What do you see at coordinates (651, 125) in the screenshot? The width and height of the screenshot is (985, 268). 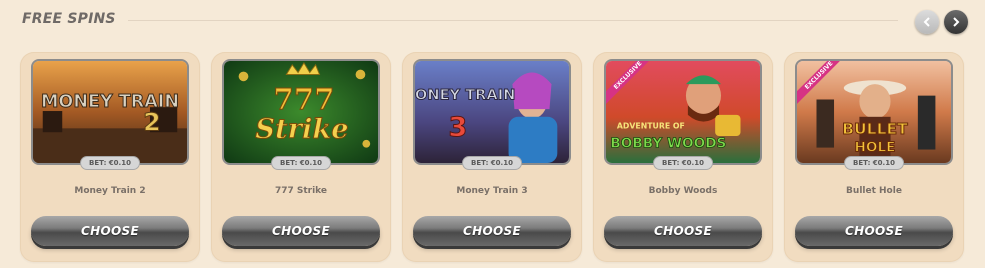 I see `art-title: ADVENTURE OF` at bounding box center [651, 125].